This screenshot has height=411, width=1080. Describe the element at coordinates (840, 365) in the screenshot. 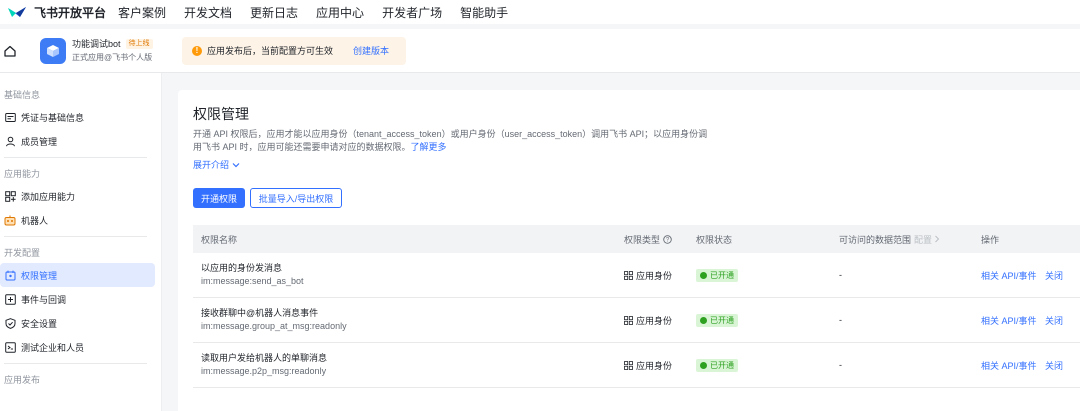

I see `scope-cell: -` at that location.